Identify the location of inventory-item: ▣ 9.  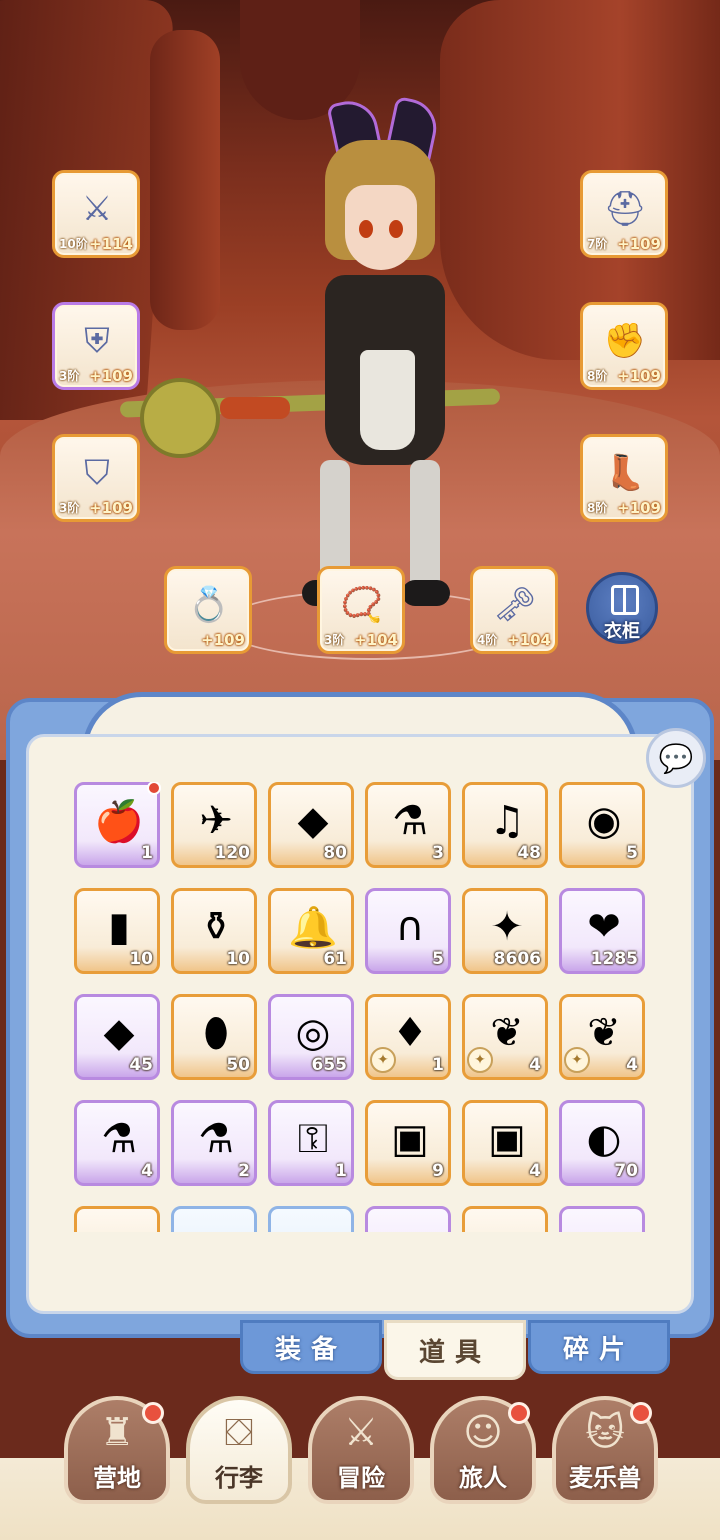
(408, 1143).